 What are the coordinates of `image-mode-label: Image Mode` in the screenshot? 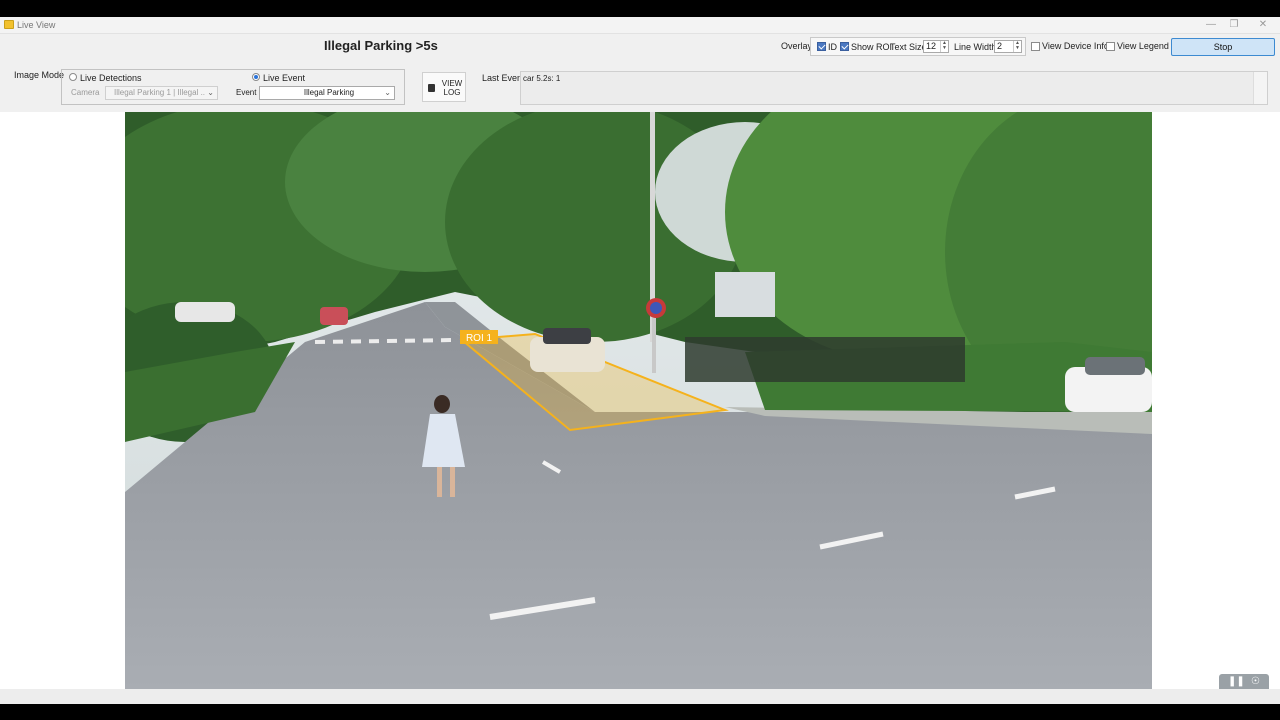 It's located at (39, 75).